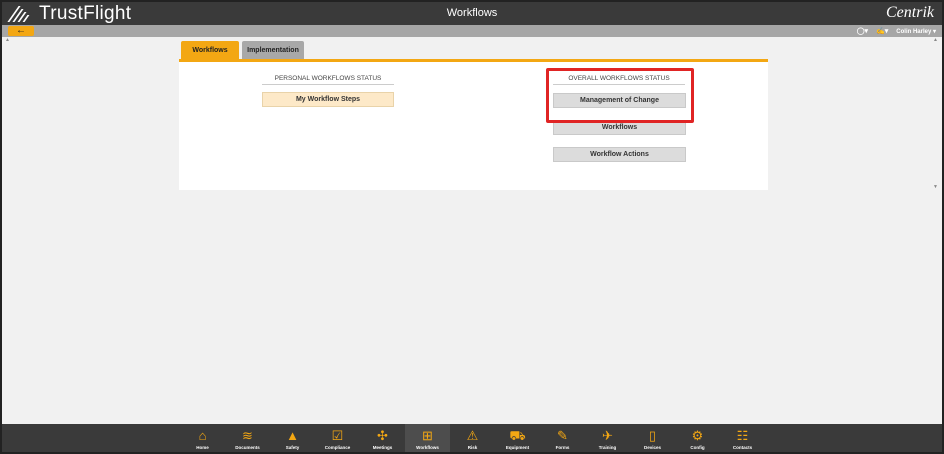  I want to click on tab-implementation: Implementation, so click(273, 50).